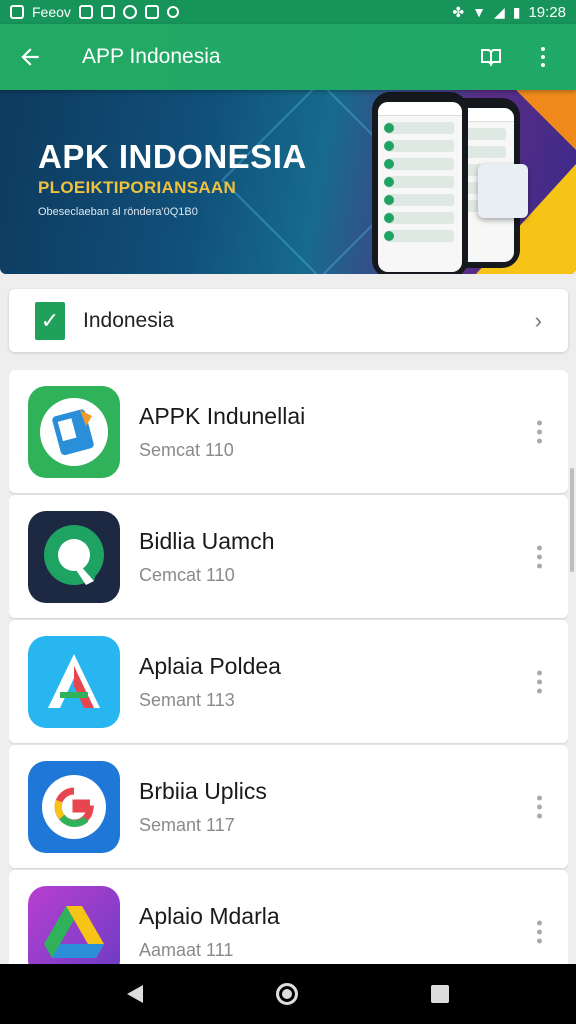  What do you see at coordinates (543, 57) in the screenshot?
I see `overflow-menu-button` at bounding box center [543, 57].